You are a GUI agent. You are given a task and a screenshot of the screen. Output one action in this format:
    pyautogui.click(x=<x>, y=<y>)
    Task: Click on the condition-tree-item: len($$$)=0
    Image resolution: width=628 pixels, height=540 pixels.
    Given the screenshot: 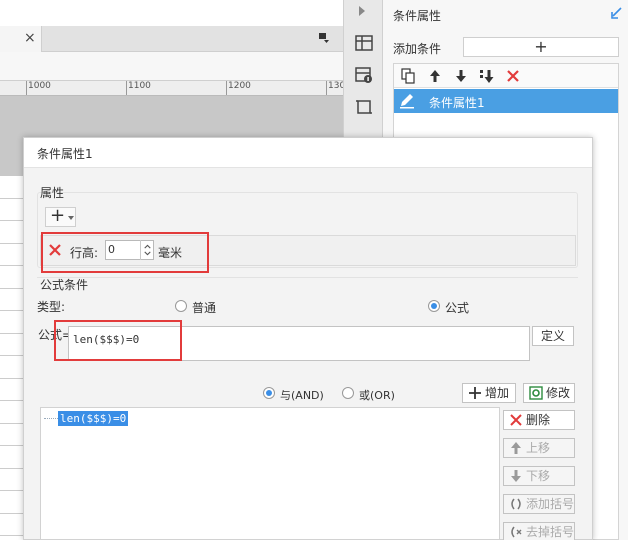 What is the action you would take?
    pyautogui.click(x=93, y=418)
    